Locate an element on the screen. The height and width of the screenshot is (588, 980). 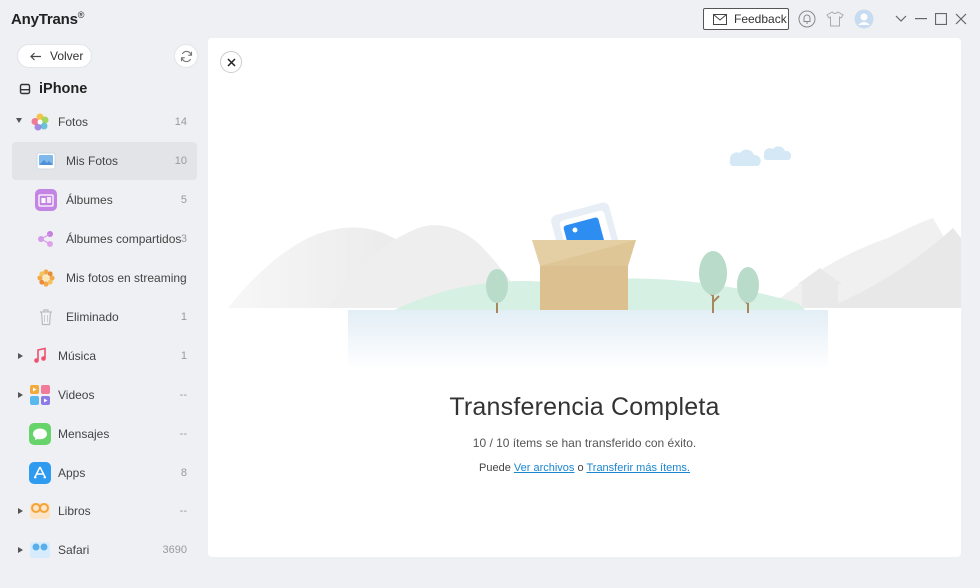
photo-stream-icon is located at coordinates (46, 278).